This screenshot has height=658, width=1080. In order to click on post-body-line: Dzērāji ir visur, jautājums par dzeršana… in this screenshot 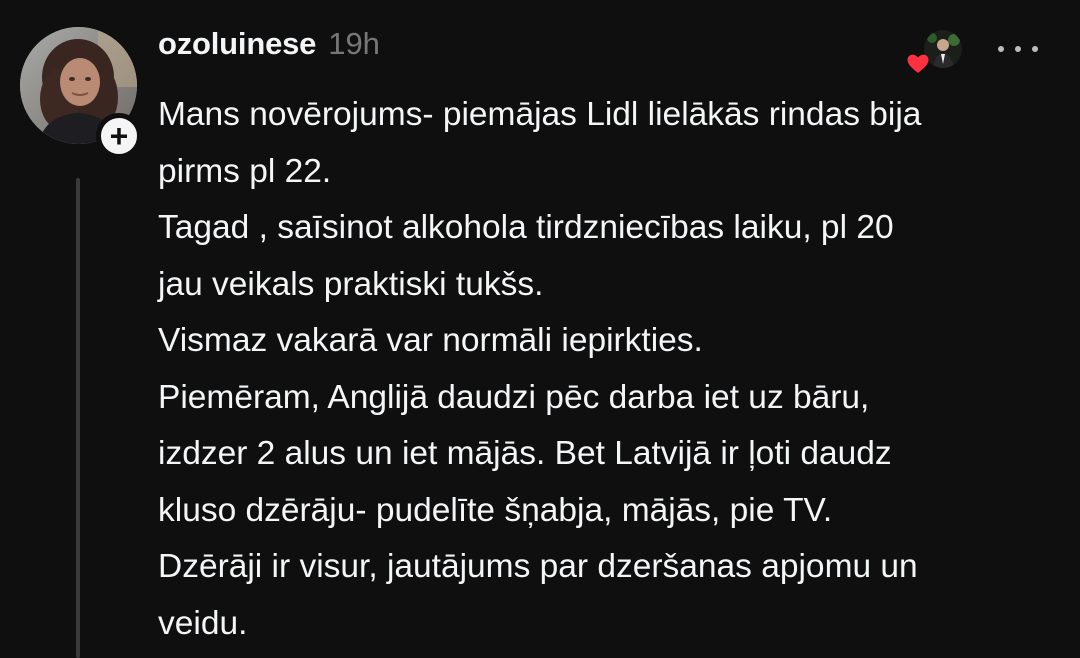, I will do `click(538, 566)`.